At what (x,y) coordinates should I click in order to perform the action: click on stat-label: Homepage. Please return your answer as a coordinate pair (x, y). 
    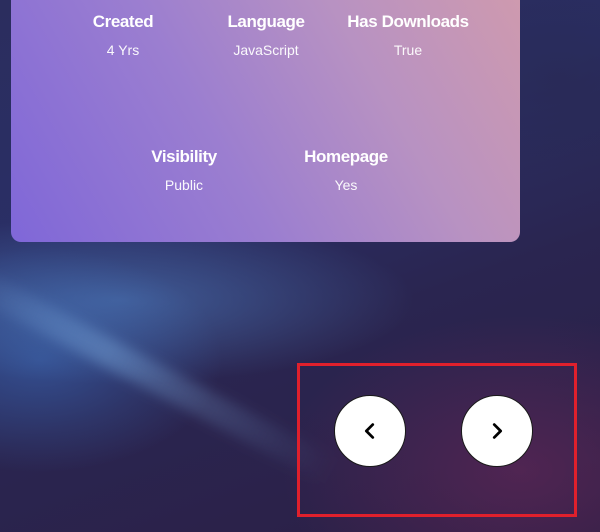
    Looking at the image, I should click on (346, 156).